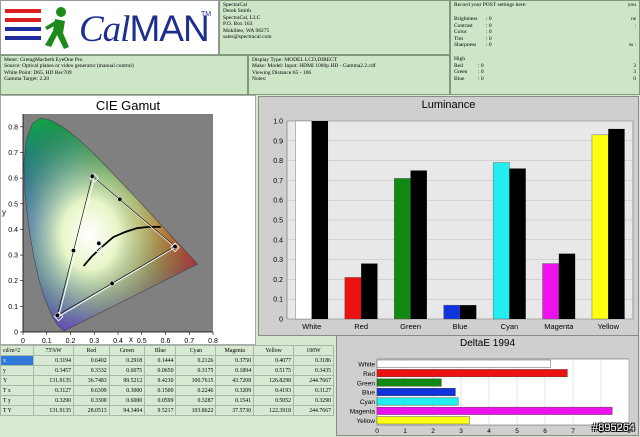 The height and width of the screenshot is (437, 640). Describe the element at coordinates (278, 181) in the screenshot. I see `luminance-y-tick-label: 0.7` at that location.